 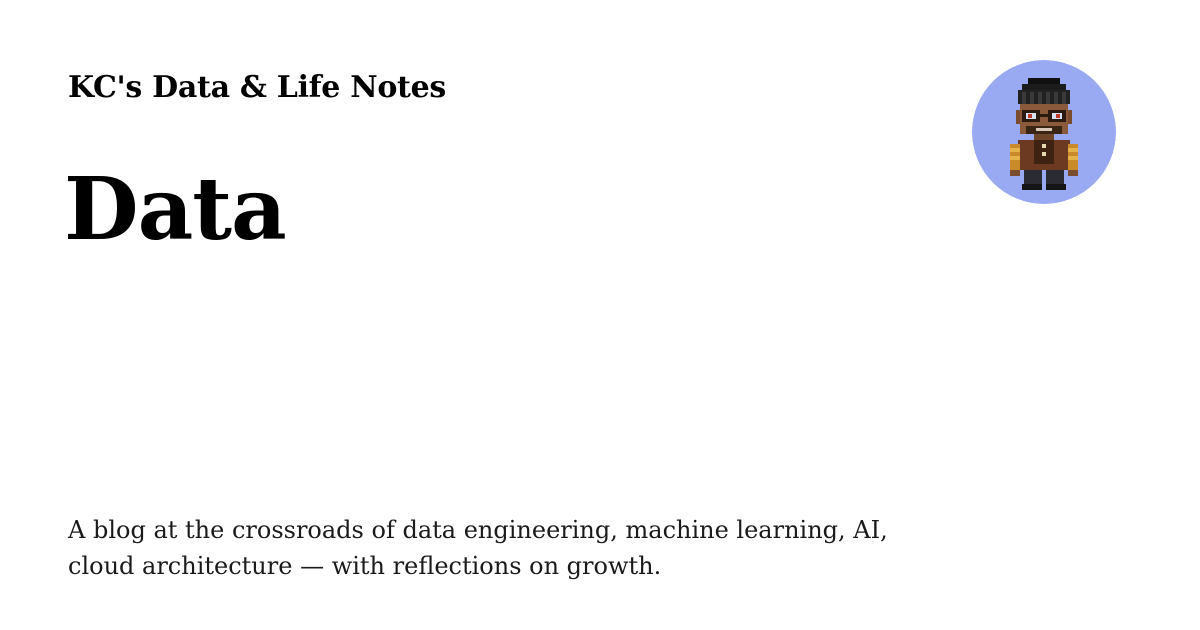 I want to click on page-title: Data, so click(x=175, y=209).